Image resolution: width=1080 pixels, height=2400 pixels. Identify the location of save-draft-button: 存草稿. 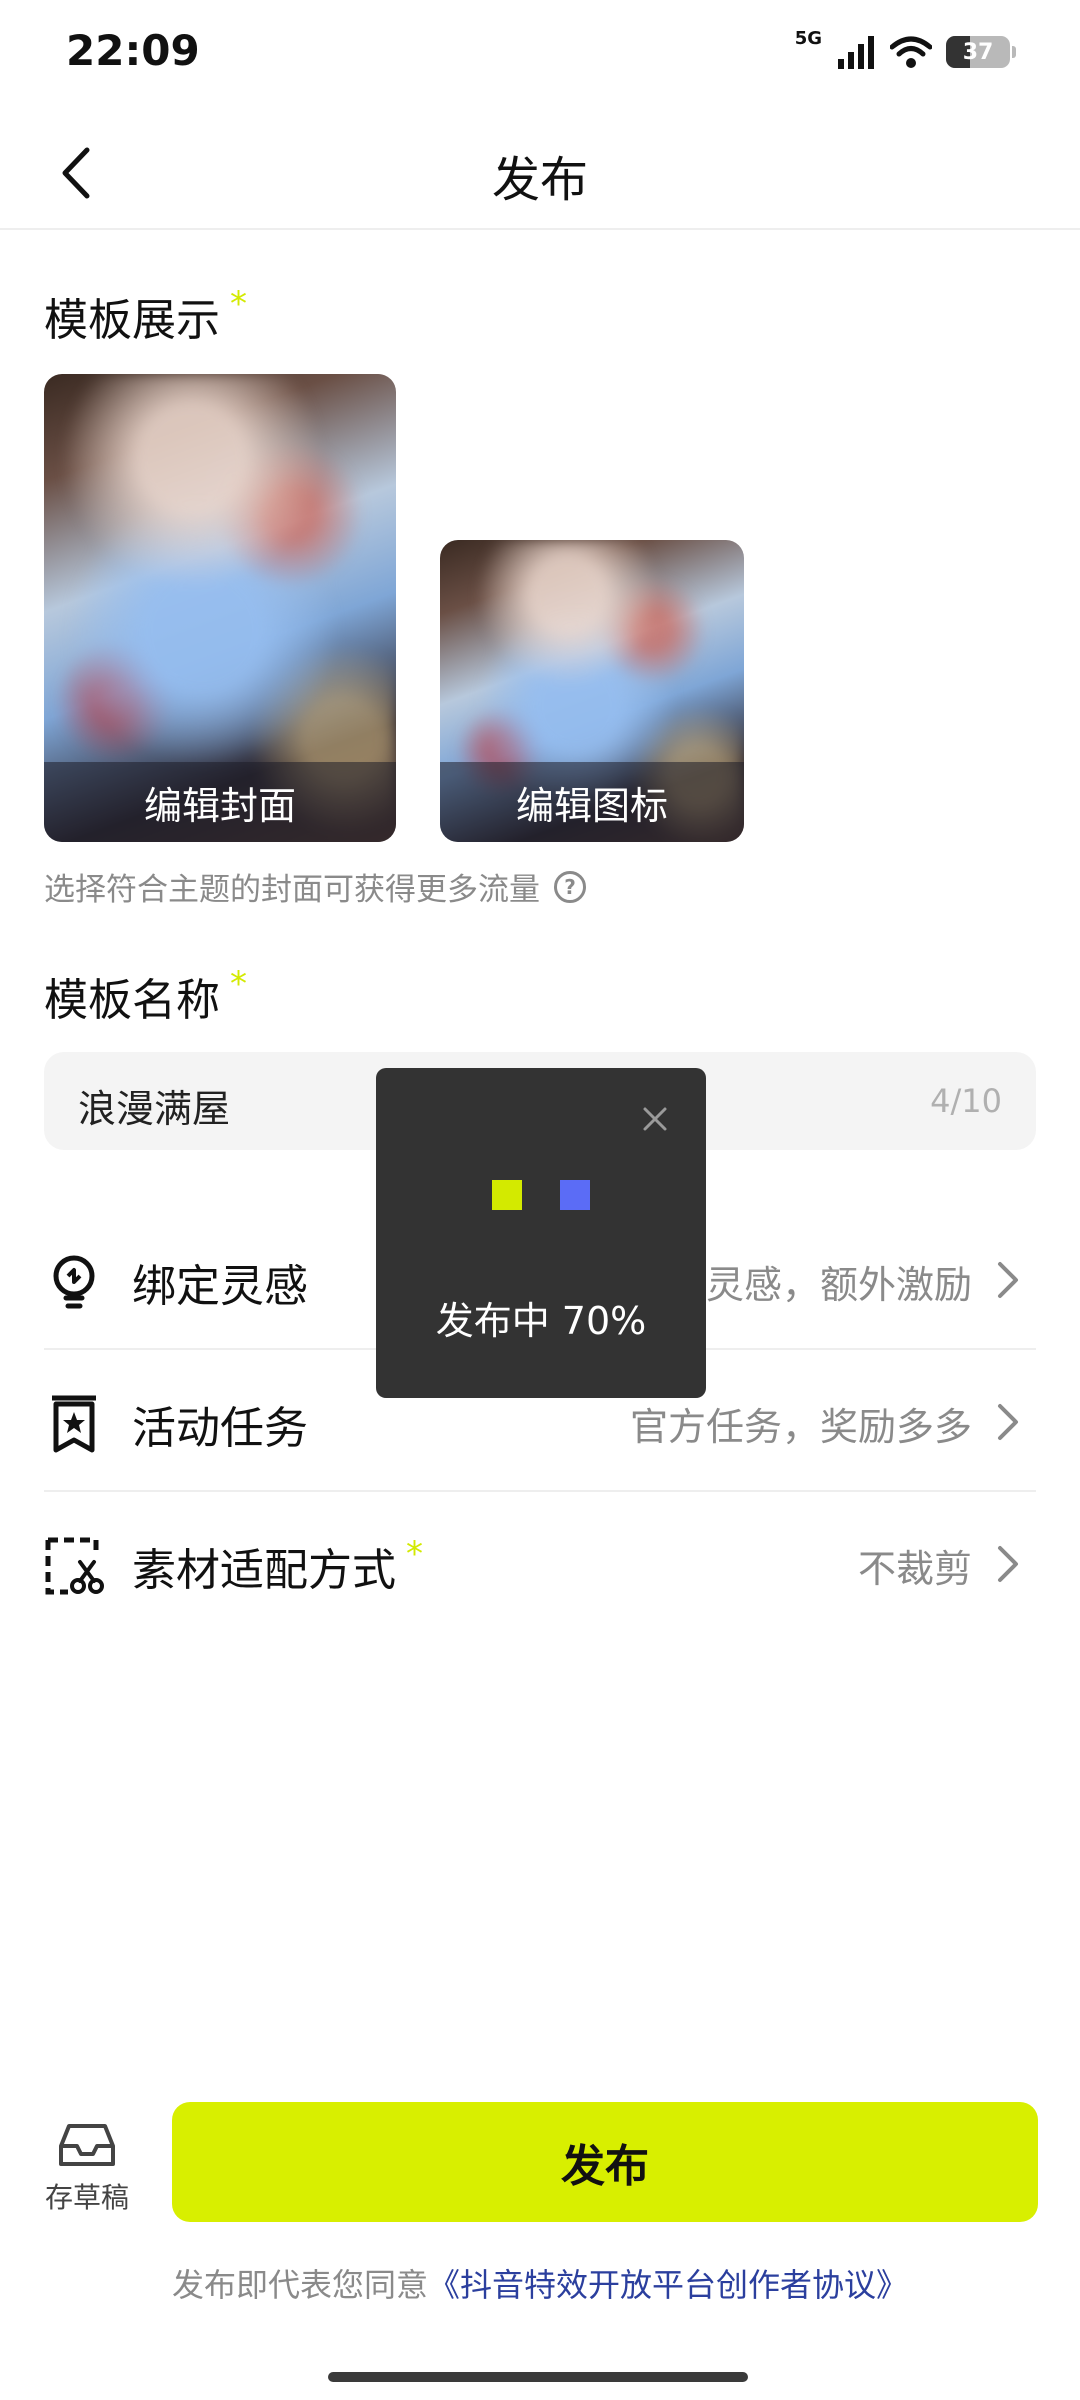
(87, 2172).